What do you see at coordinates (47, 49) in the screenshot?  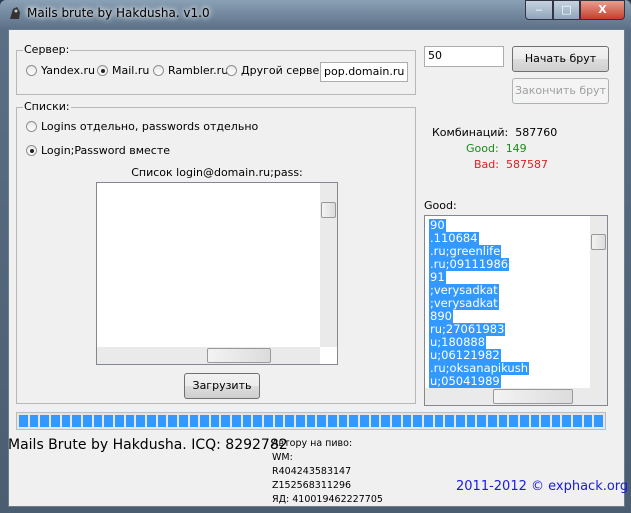 I see `server-legend: Сервер:` at bounding box center [47, 49].